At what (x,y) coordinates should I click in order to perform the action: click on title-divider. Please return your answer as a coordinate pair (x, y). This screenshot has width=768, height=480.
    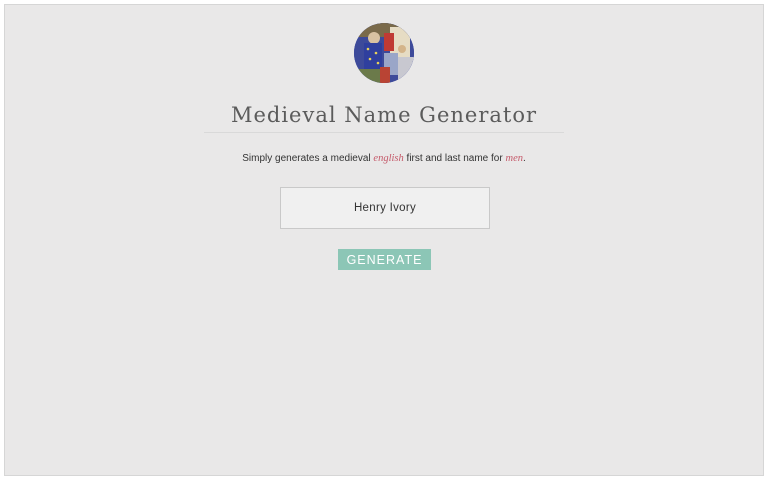
    Looking at the image, I should click on (384, 132).